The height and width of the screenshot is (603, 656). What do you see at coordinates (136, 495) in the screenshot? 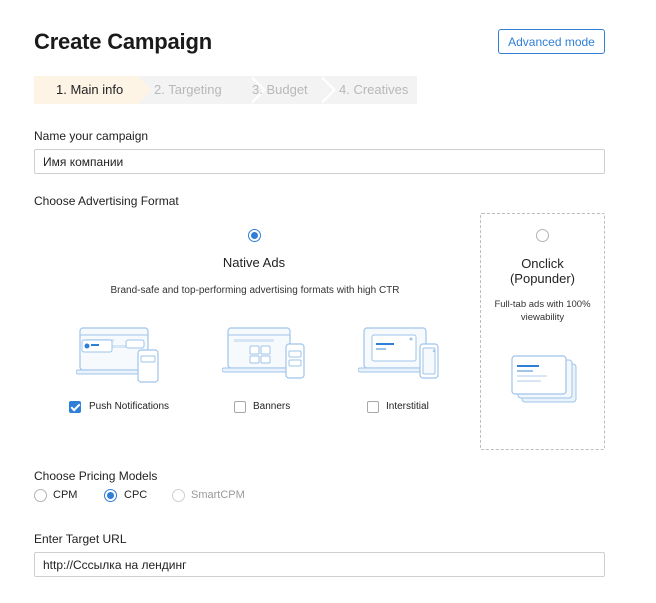
I see `pricing-cpc-label: CPC` at bounding box center [136, 495].